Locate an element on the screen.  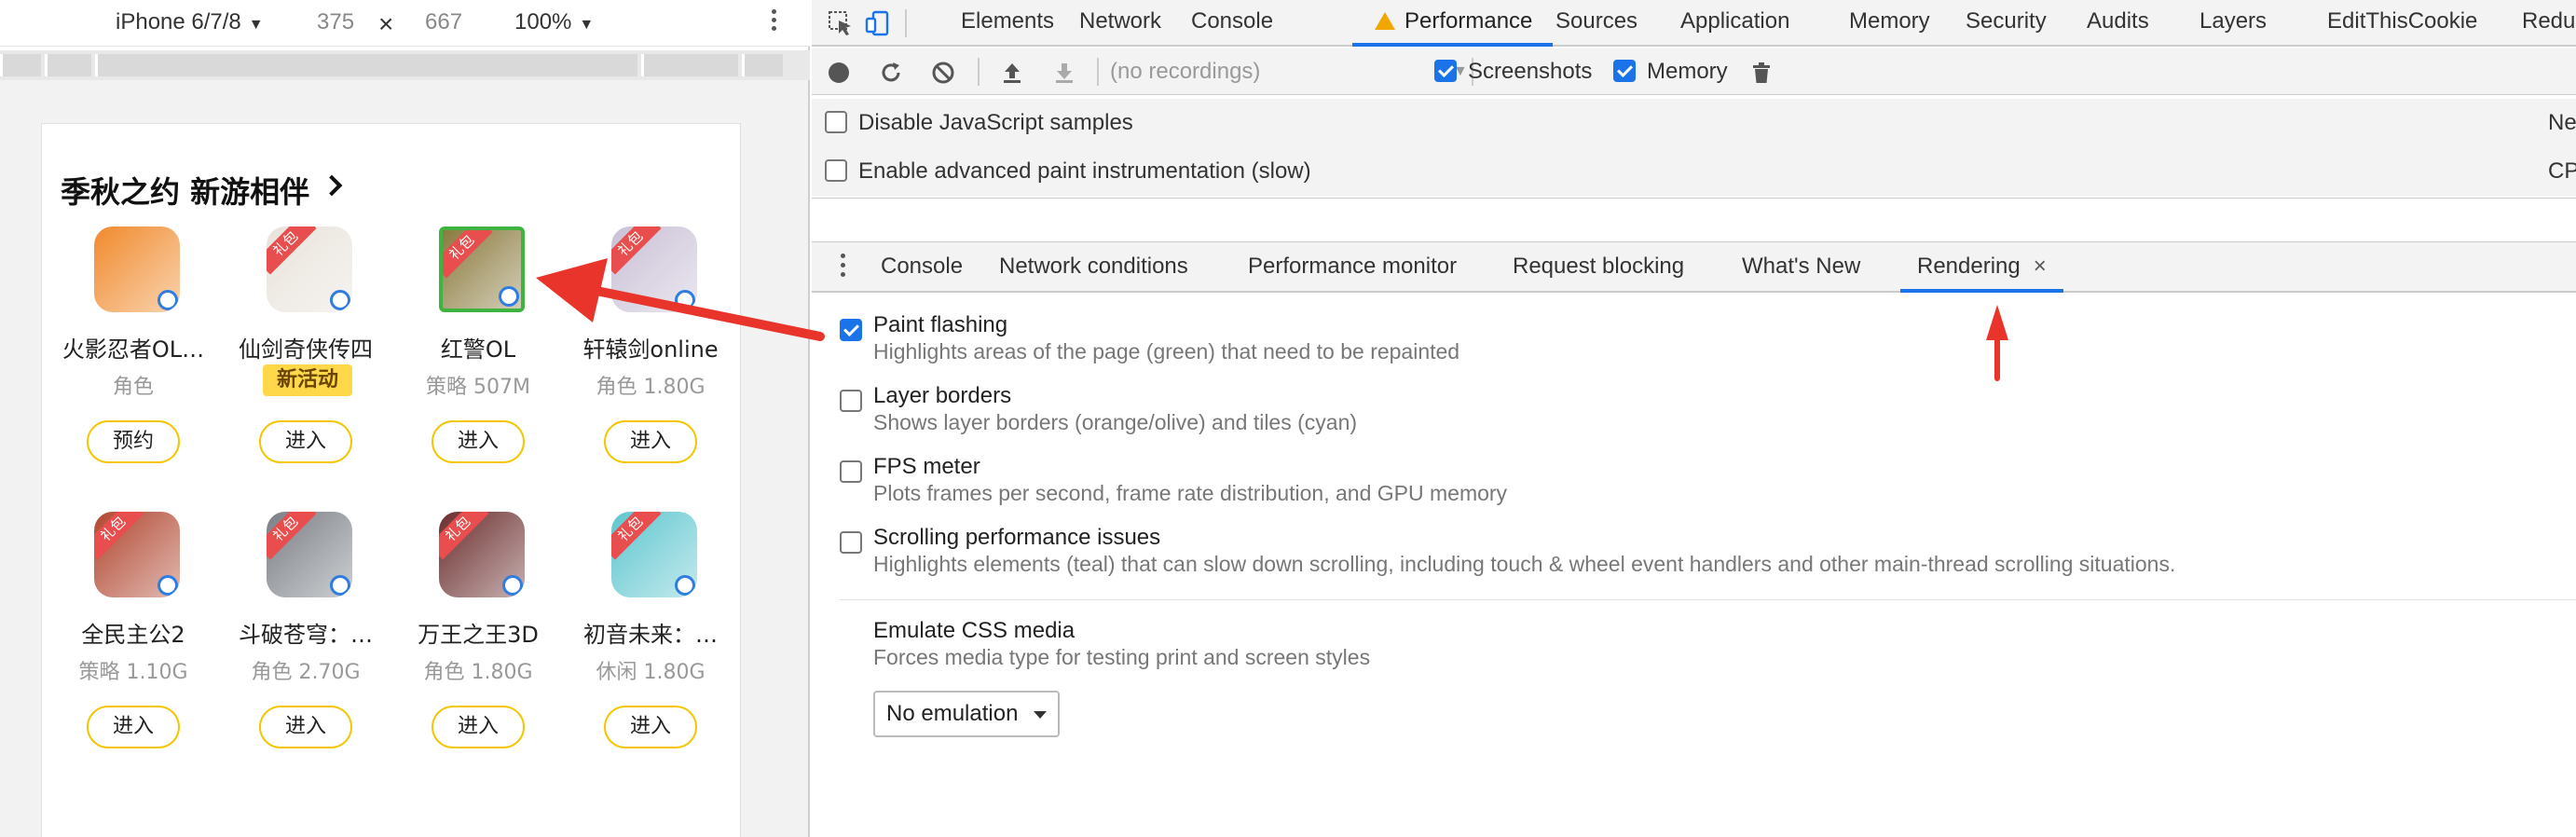
game-item: 火影忍者OL… 角色 预约 is located at coordinates (133, 347).